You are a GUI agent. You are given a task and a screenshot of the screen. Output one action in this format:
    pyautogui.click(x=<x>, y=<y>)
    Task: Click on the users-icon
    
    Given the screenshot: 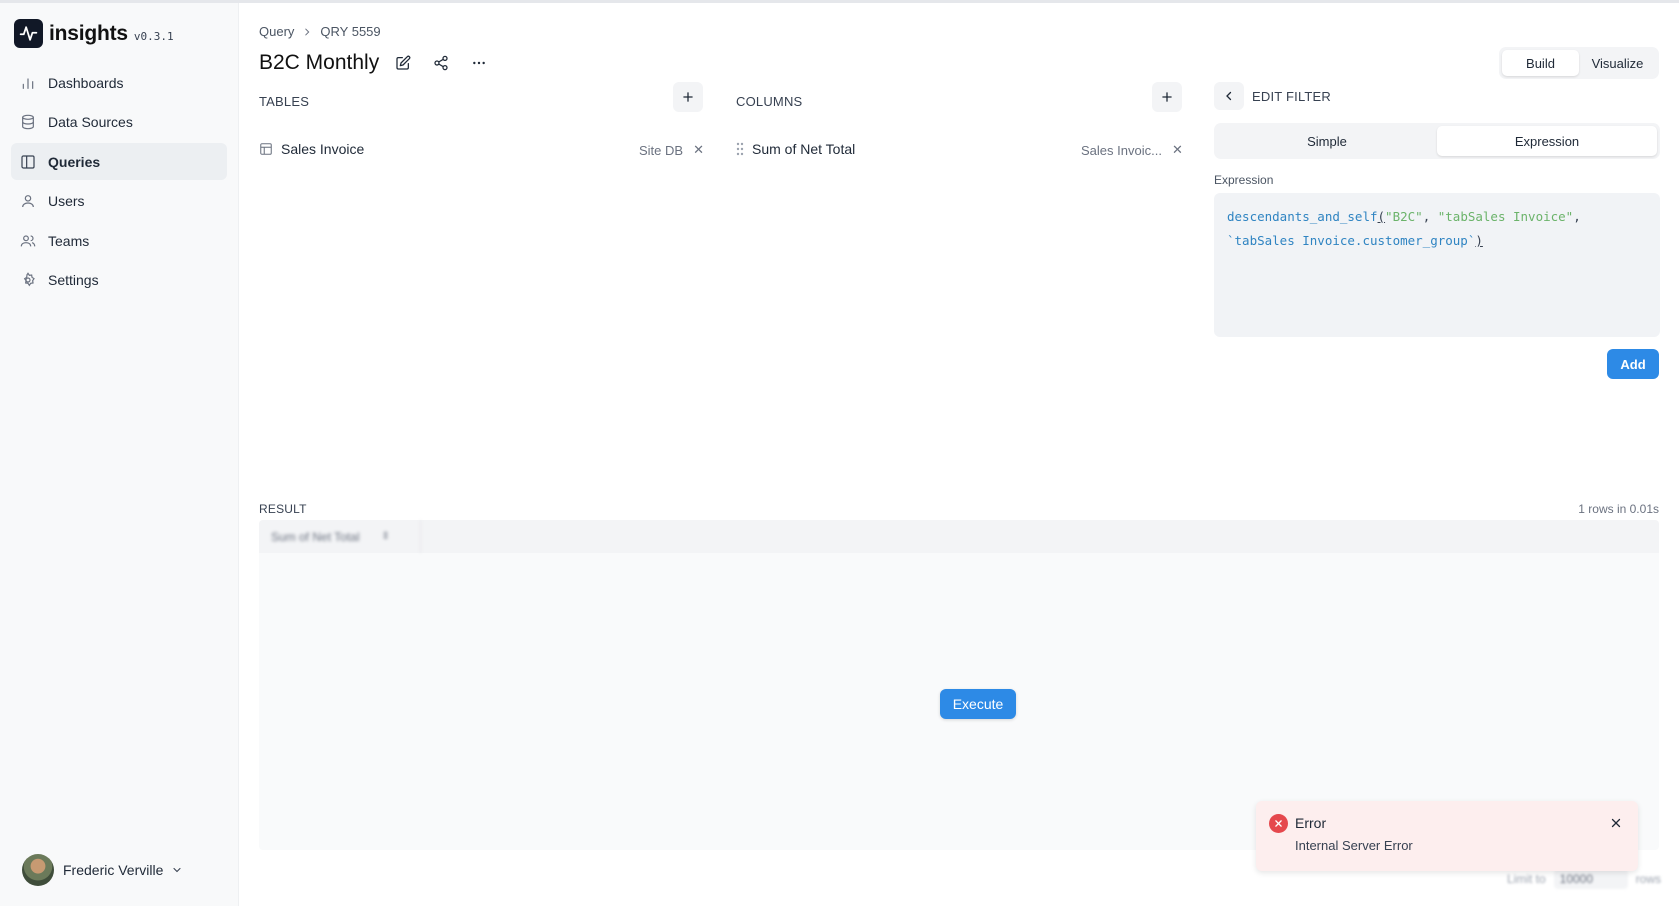 What is the action you would take?
    pyautogui.click(x=28, y=240)
    